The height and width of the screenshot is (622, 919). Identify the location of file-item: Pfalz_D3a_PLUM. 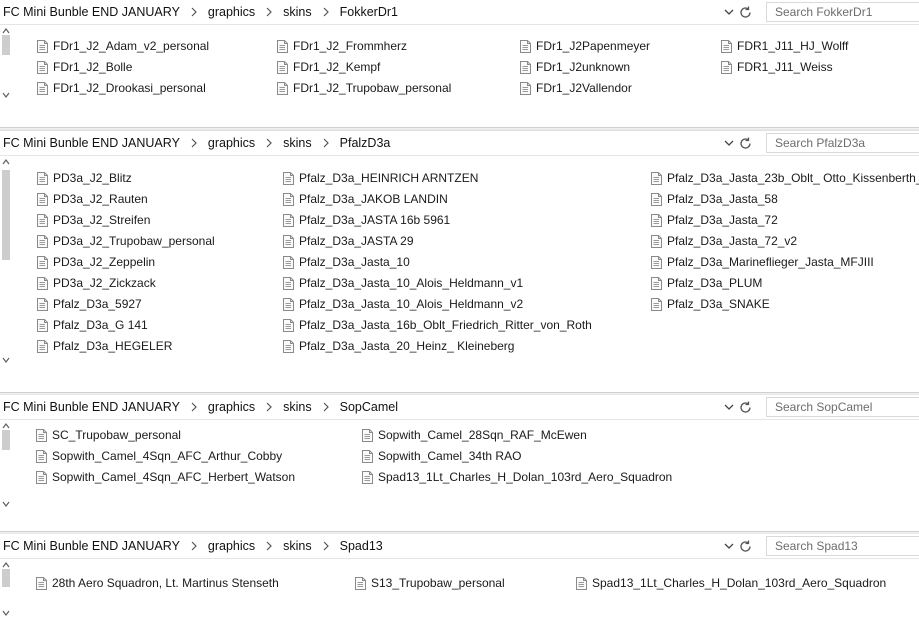
(706, 283).